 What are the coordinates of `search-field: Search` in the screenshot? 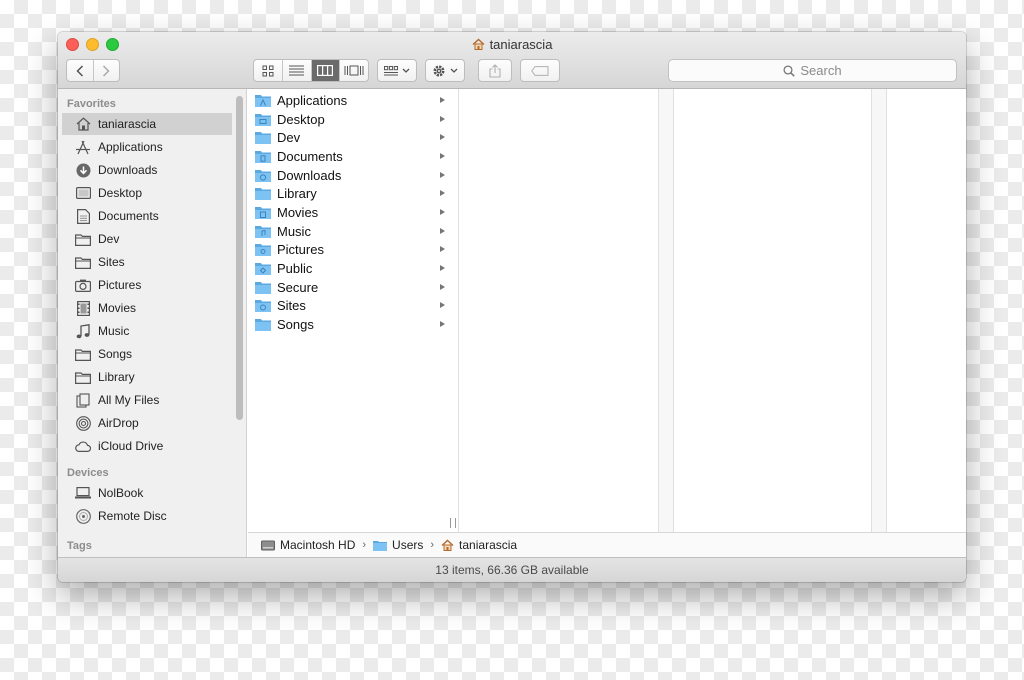 It's located at (812, 70).